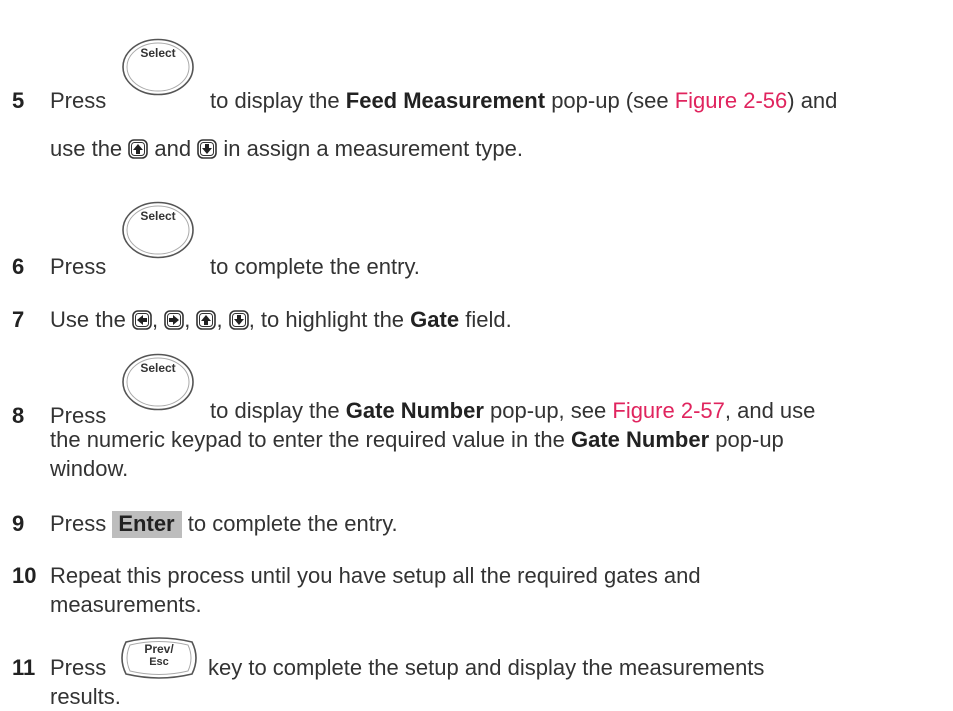 The height and width of the screenshot is (711, 953). What do you see at coordinates (159, 662) in the screenshot?
I see `prev-esc-label: Esc` at bounding box center [159, 662].